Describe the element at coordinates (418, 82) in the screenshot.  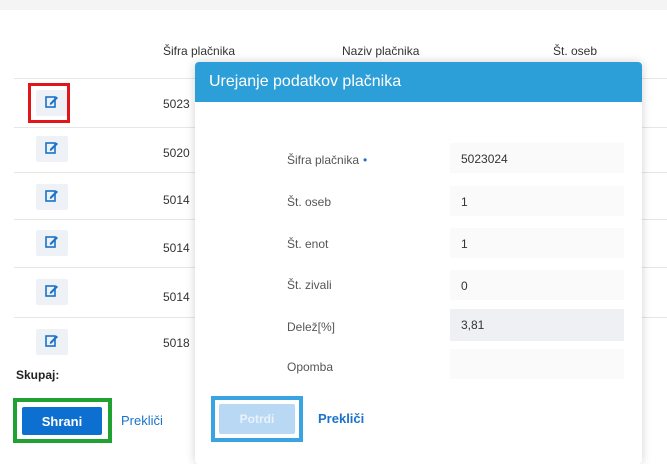
I see `dialog-header: Urejanje podatkov plačnika` at that location.